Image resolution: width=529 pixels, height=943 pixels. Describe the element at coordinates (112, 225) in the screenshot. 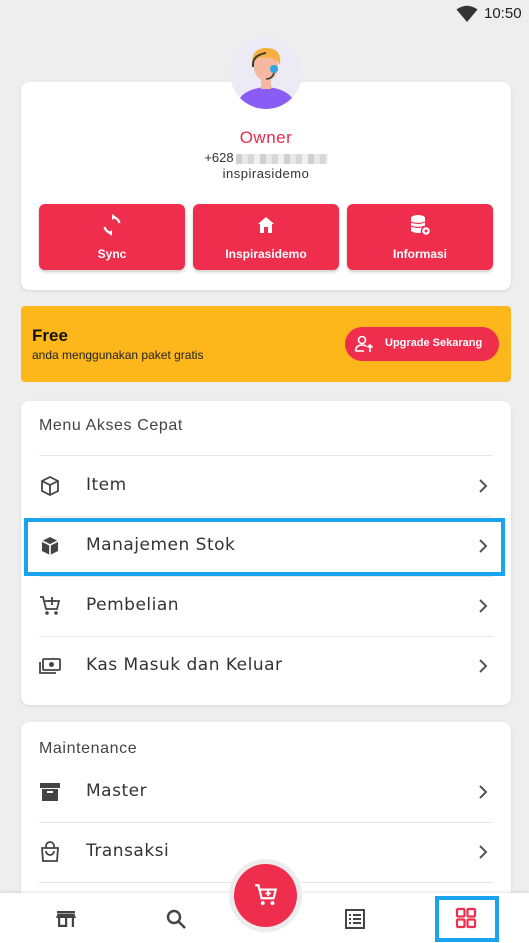

I see `sync-icon` at that location.